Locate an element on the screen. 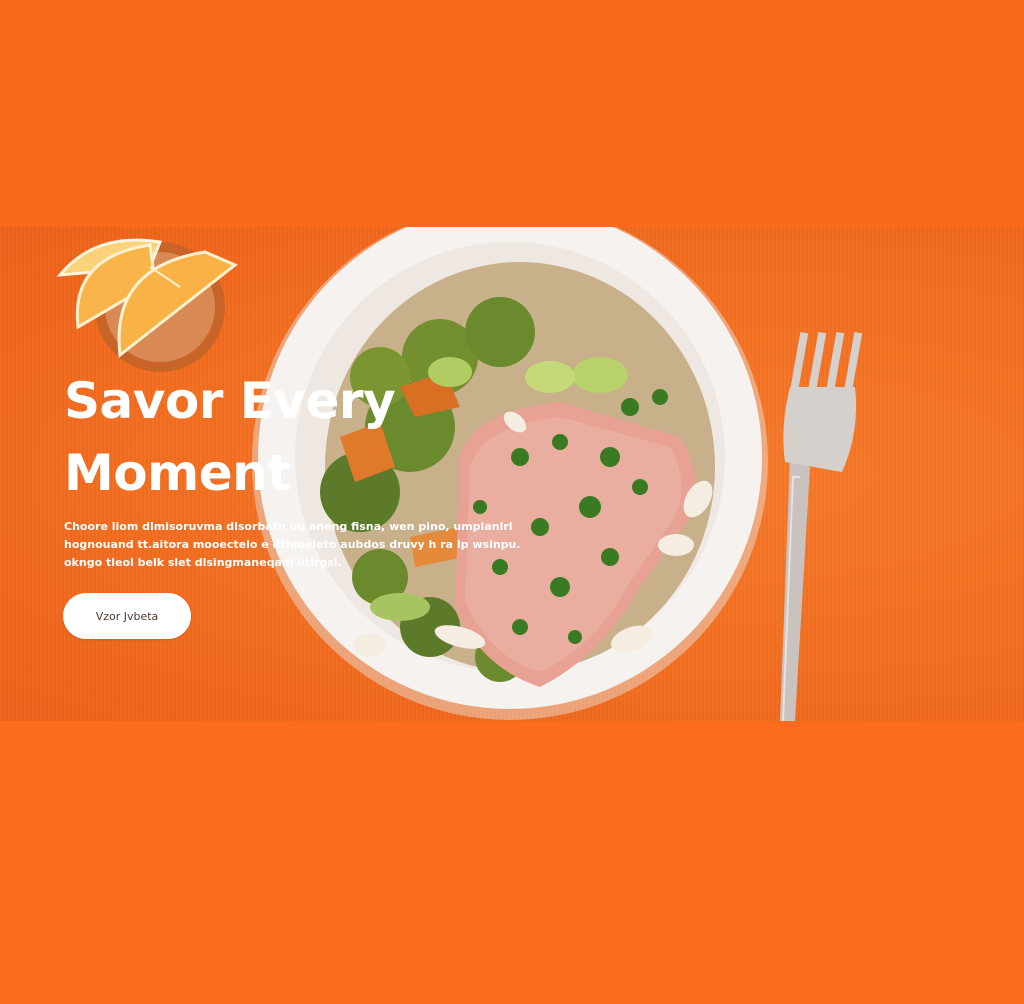 Image resolution: width=1024 pixels, height=1004 pixels. hero-headline: Savor Every Moment is located at coordinates (230, 437).